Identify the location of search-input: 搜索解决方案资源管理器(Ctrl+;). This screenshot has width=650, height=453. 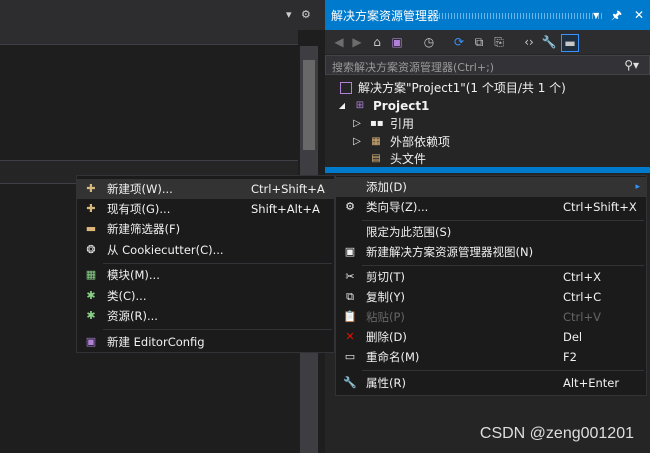
(413, 67).